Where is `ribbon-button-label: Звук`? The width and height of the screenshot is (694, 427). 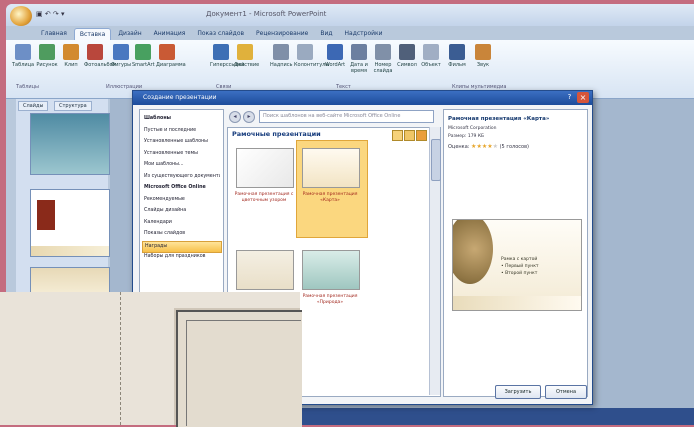
ribbon-button-label: Звук is located at coordinates (483, 65).